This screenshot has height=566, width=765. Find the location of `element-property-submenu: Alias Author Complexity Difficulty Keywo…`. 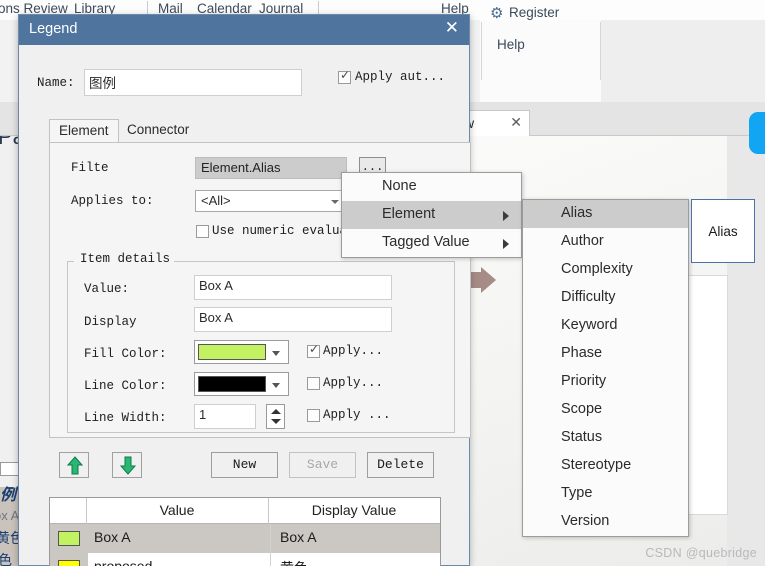

element-property-submenu: Alias Author Complexity Difficulty Keywo… is located at coordinates (605, 368).